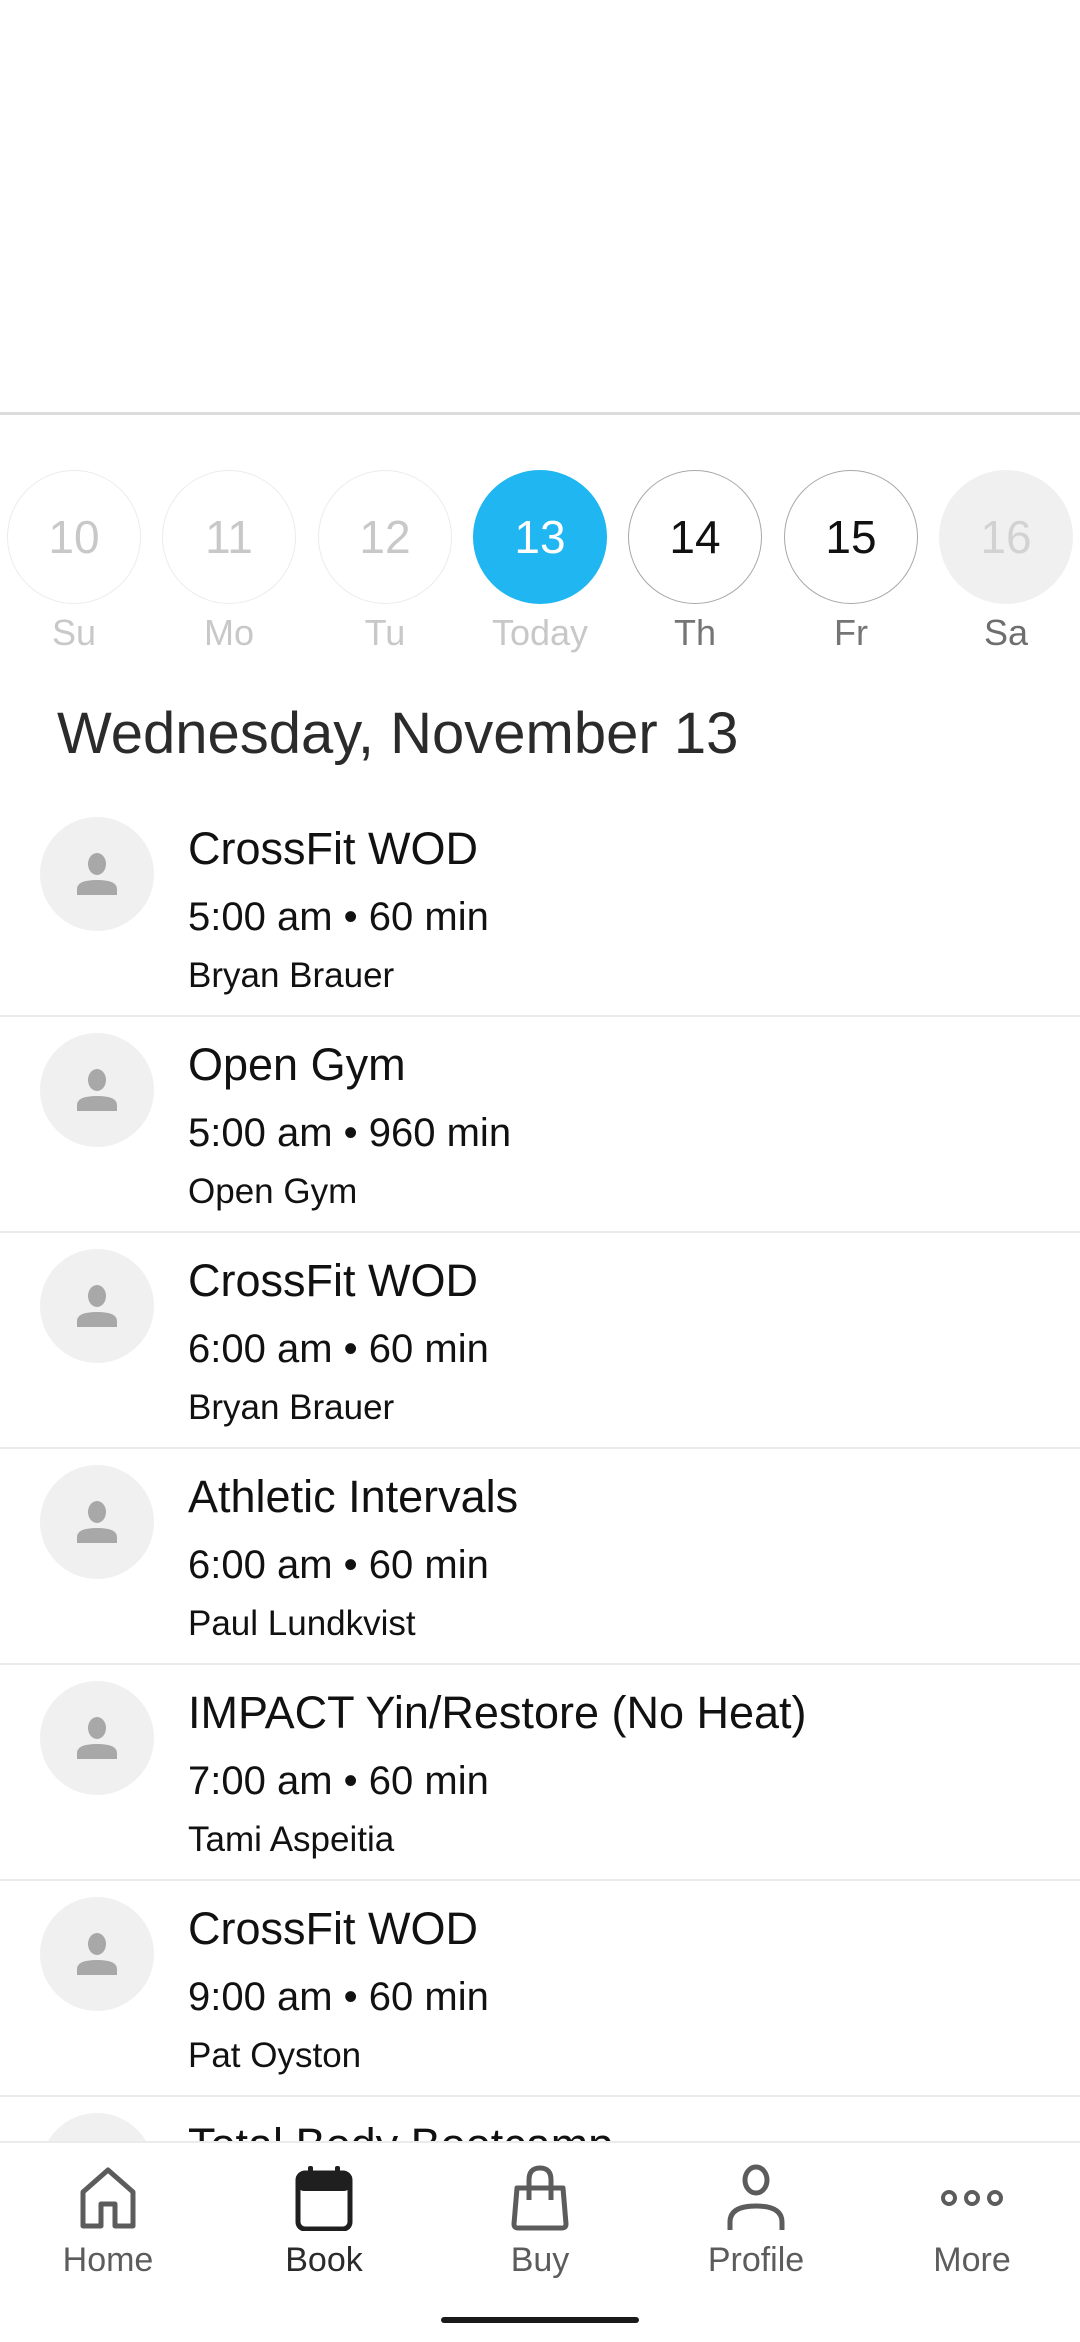  I want to click on nav-home: Home, so click(108, 2221).